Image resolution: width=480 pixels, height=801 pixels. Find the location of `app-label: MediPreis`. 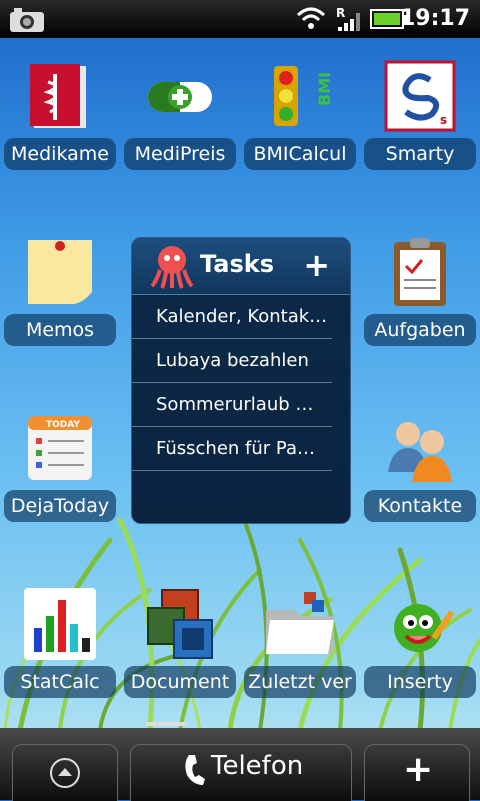

app-label: MediPreis is located at coordinates (180, 154).